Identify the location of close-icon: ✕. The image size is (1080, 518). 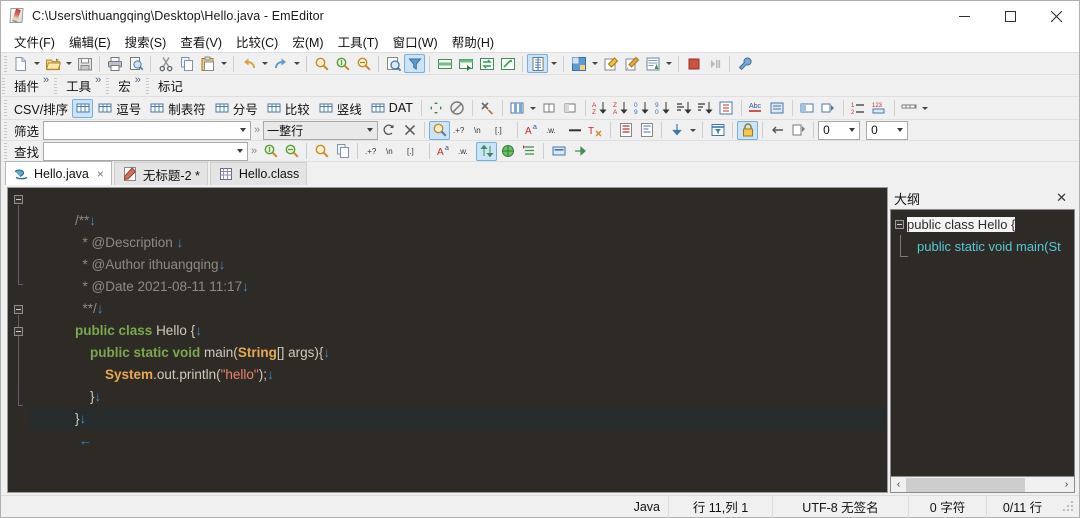
(1061, 198).